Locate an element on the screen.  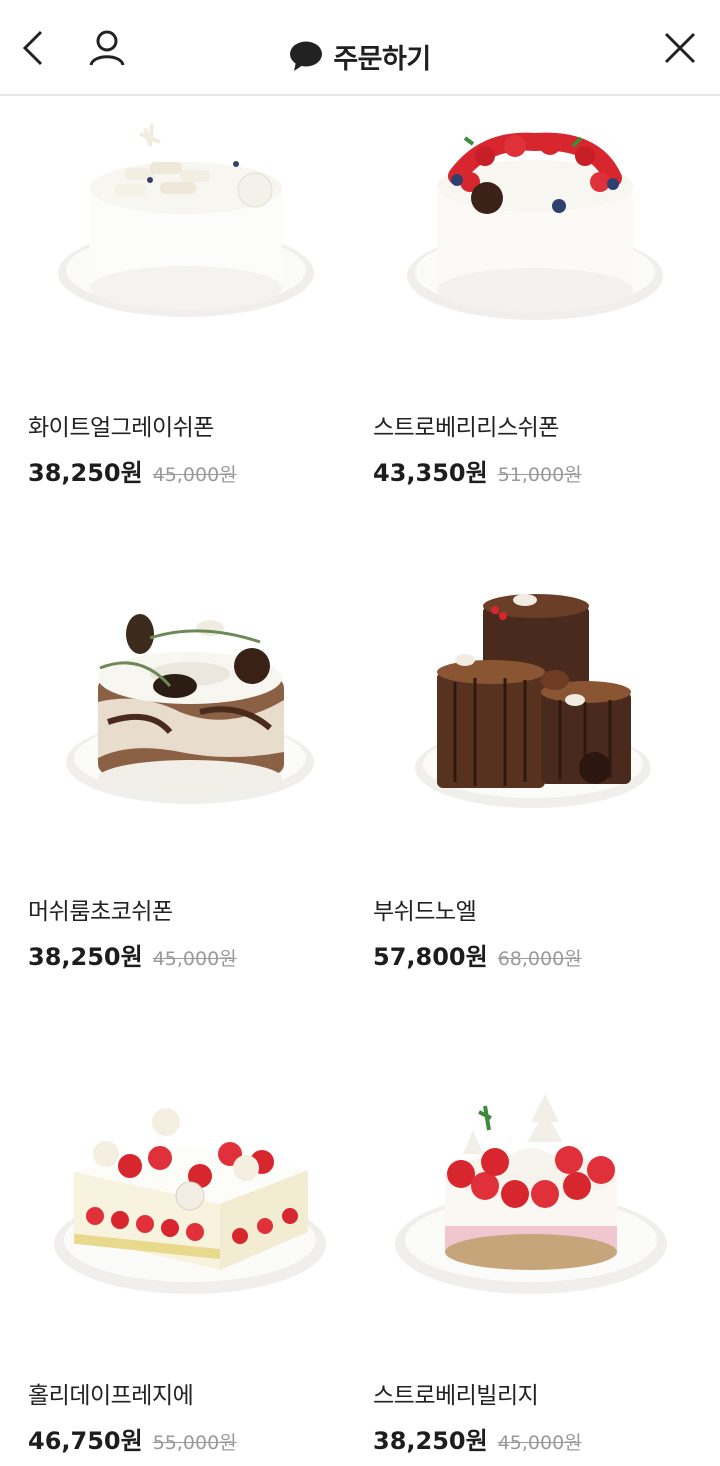
close-button is located at coordinates (680, 48).